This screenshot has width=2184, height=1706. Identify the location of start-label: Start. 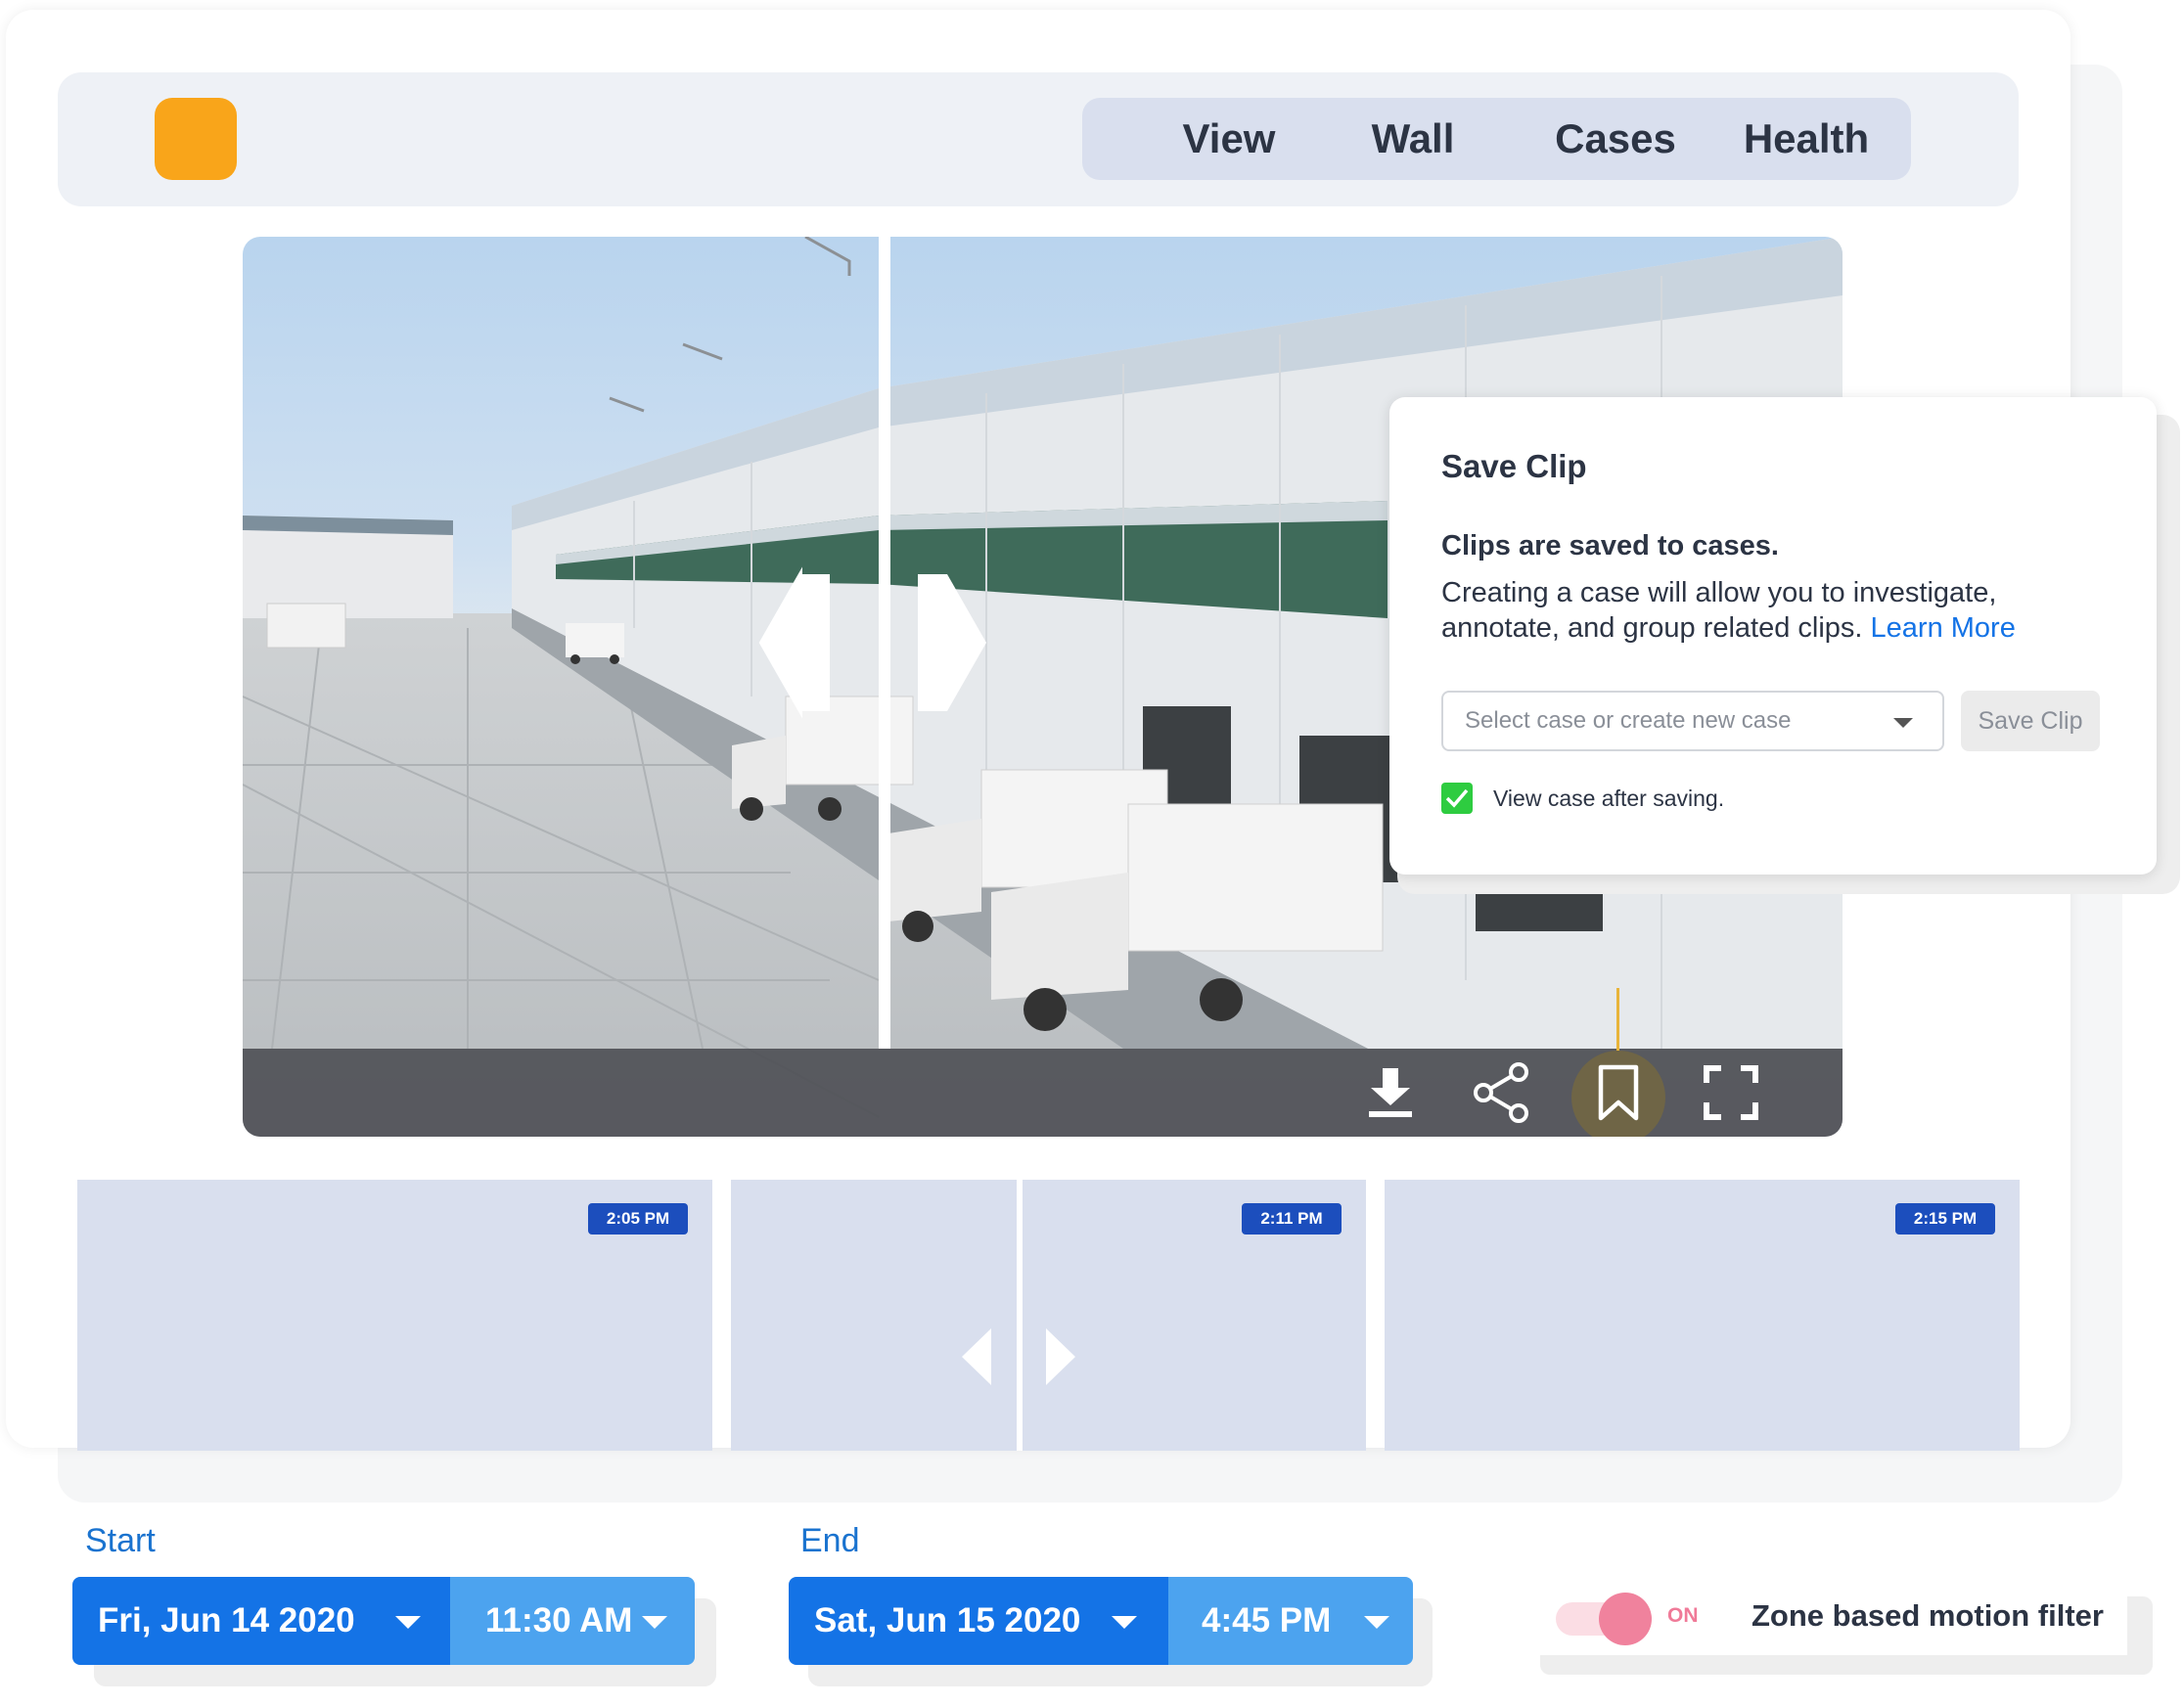
(120, 1540).